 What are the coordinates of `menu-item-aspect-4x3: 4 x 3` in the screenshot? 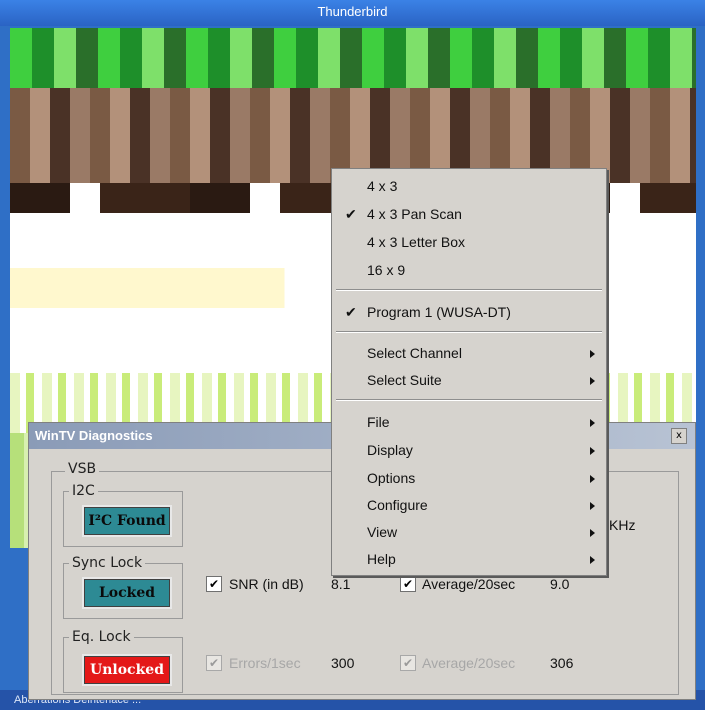 It's located at (469, 187).